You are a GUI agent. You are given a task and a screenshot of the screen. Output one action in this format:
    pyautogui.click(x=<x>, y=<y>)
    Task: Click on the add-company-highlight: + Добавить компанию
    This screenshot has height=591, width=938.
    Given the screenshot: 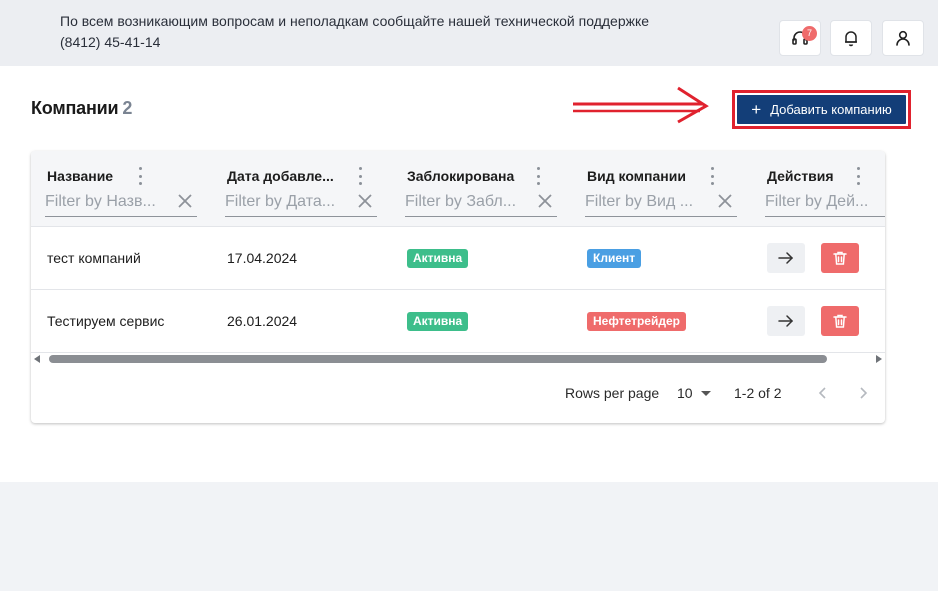 What is the action you would take?
    pyautogui.click(x=821, y=109)
    